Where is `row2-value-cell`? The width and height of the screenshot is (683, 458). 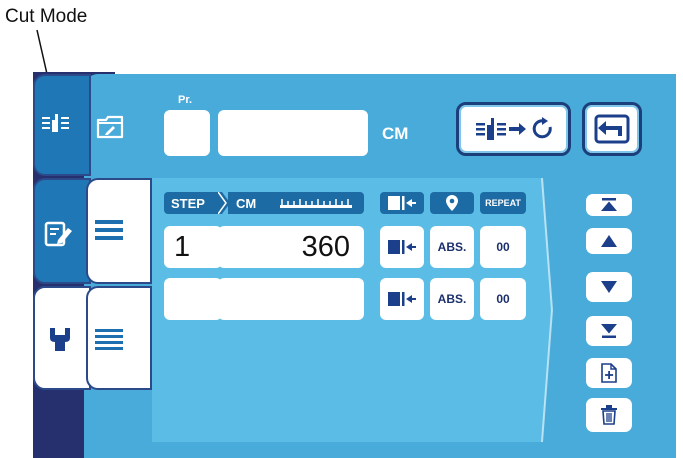
row2-value-cell is located at coordinates (291, 299).